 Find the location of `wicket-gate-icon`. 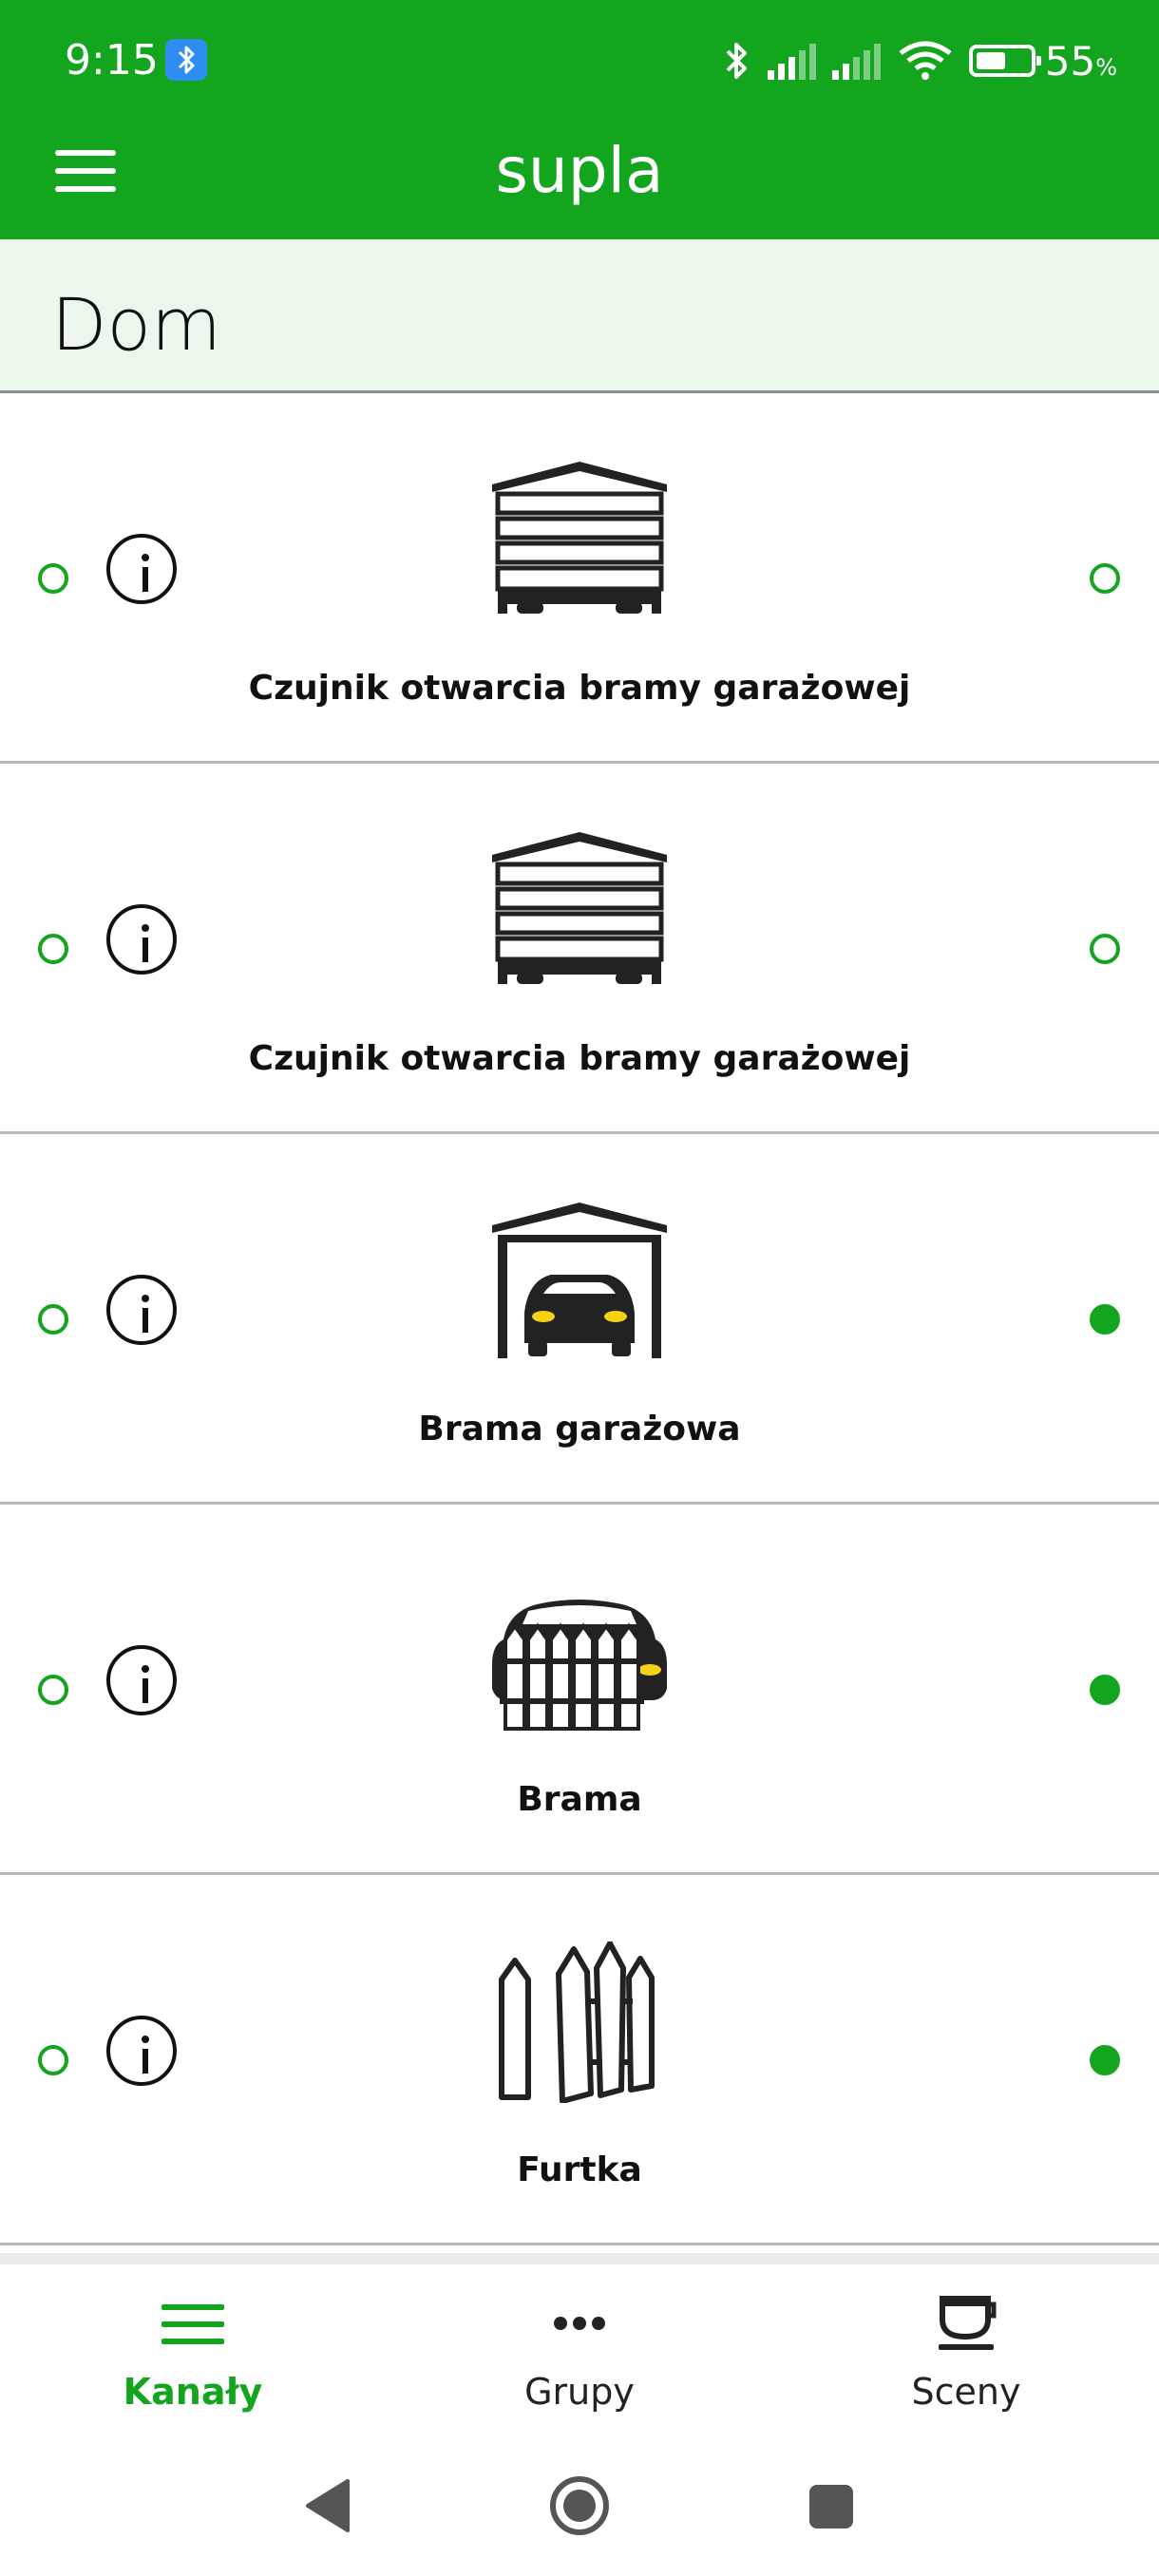

wicket-gate-icon is located at coordinates (577, 2022).